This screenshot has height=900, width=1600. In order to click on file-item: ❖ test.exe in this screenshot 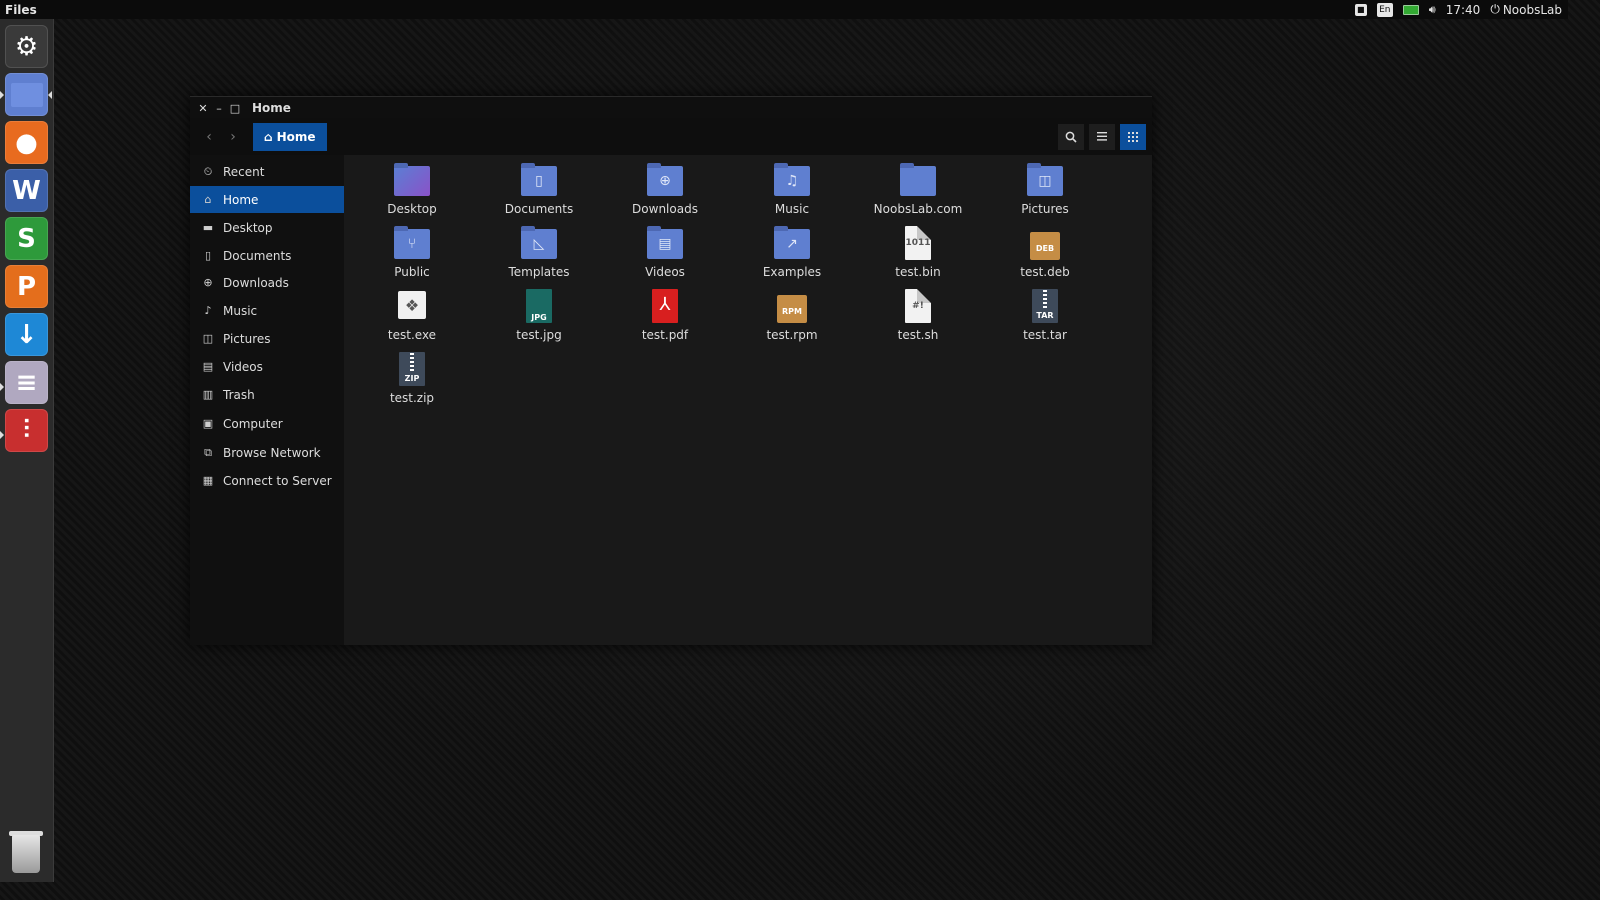, I will do `click(412, 318)`.